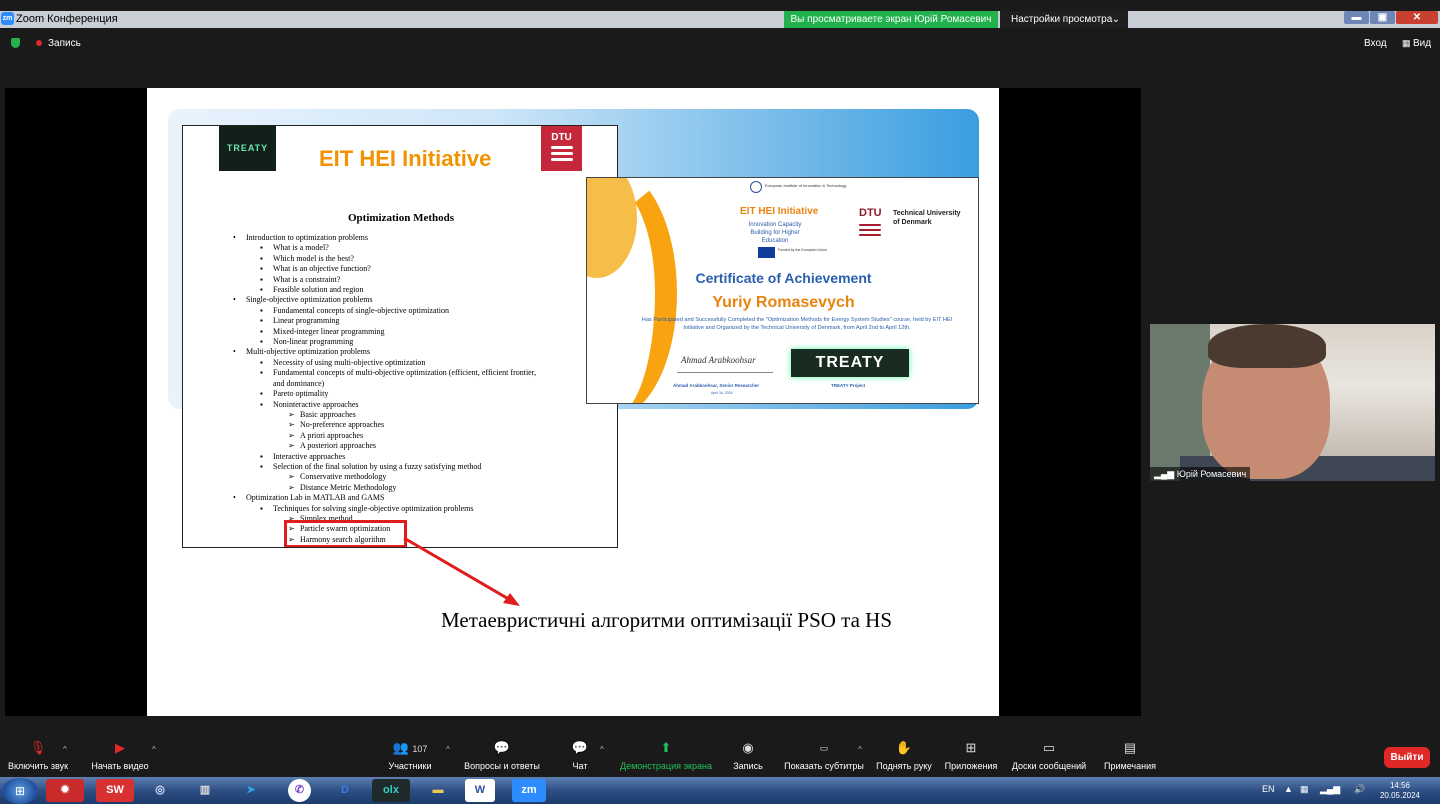  I want to click on enter-button: Вход, so click(1375, 43).